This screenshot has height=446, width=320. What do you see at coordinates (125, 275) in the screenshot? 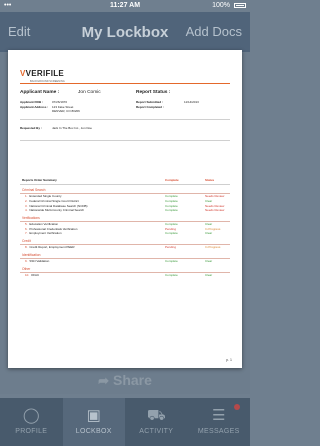
I see `order-item: 10. OFAC Complete Clear` at bounding box center [125, 275].